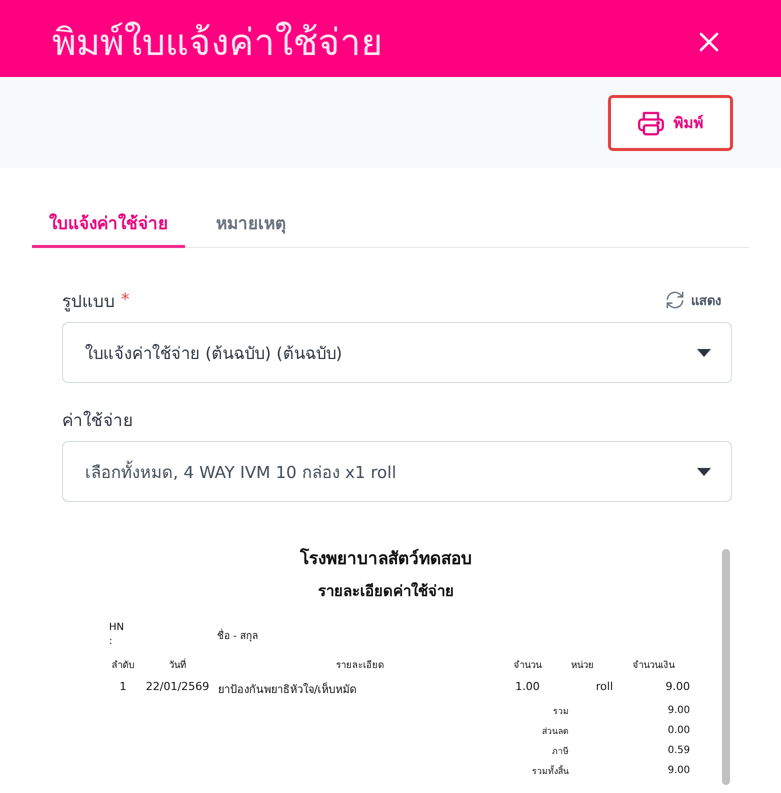 Image resolution: width=781 pixels, height=793 pixels. What do you see at coordinates (527, 687) in the screenshot?
I see `table-cell-text: 1.00` at bounding box center [527, 687].